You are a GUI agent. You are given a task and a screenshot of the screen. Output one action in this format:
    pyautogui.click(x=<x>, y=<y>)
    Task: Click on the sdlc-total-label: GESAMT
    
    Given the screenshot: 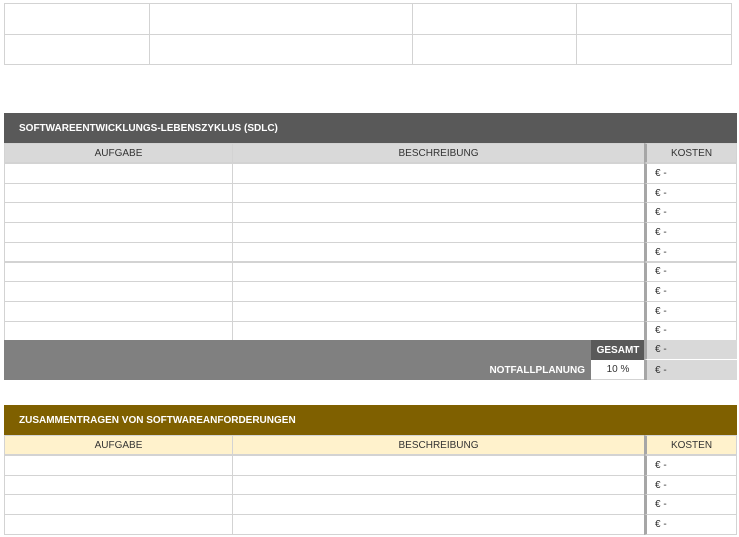 What is the action you would take?
    pyautogui.click(x=618, y=350)
    